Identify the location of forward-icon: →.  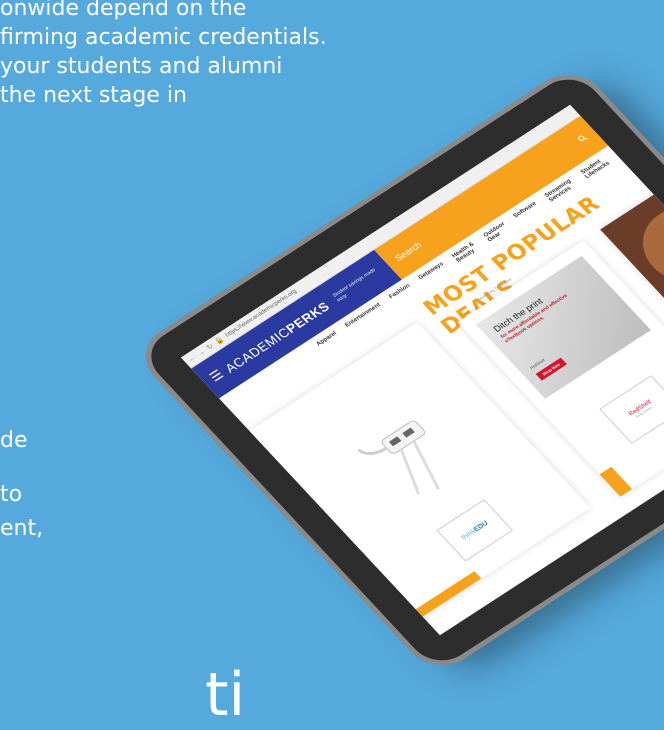
(201, 352).